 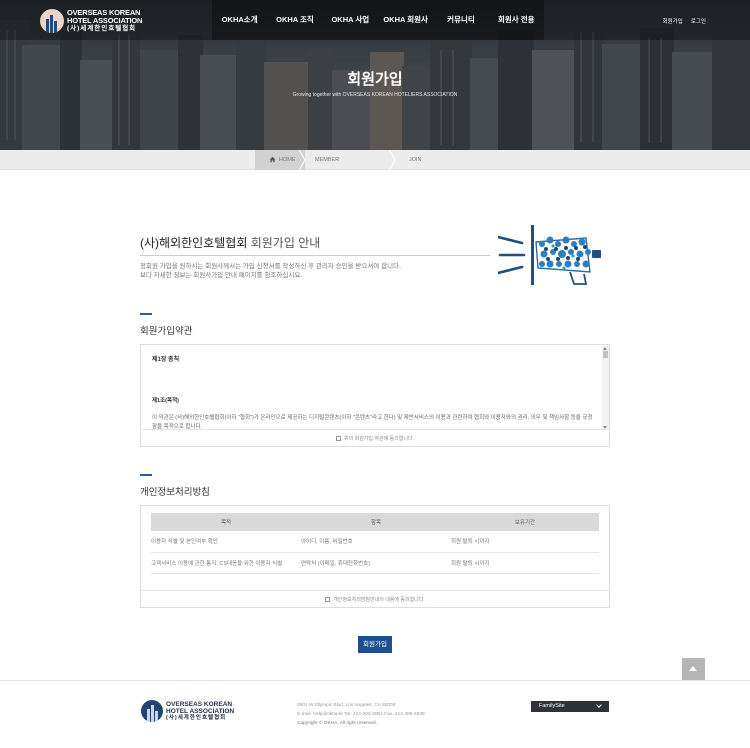 I want to click on join-link: 회원가입, so click(x=673, y=21).